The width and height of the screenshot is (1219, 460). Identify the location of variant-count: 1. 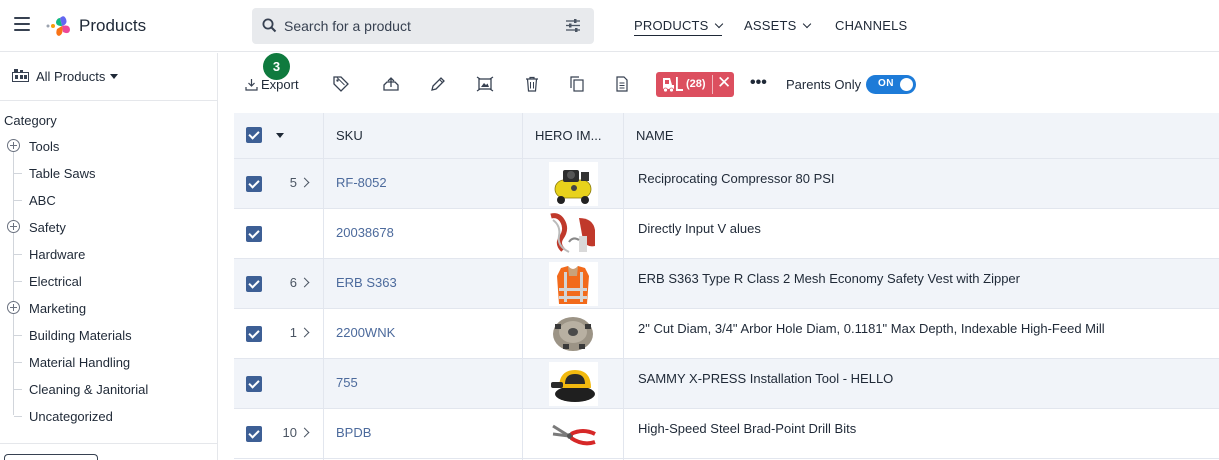
(291, 332).